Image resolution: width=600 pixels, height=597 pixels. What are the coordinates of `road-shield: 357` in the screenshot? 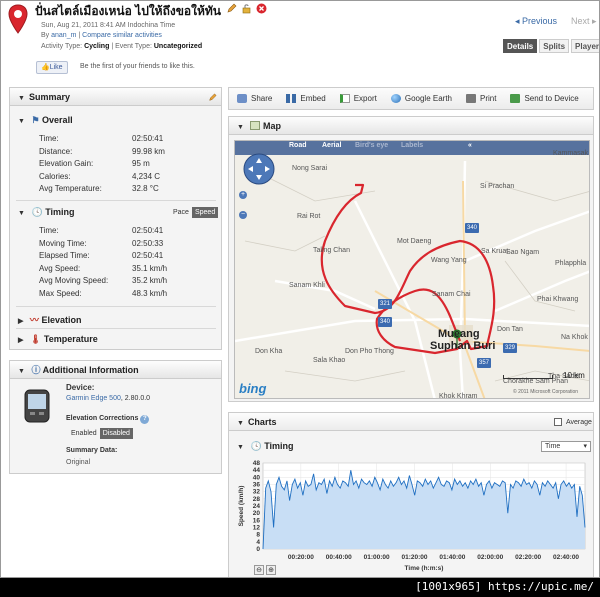 It's located at (484, 363).